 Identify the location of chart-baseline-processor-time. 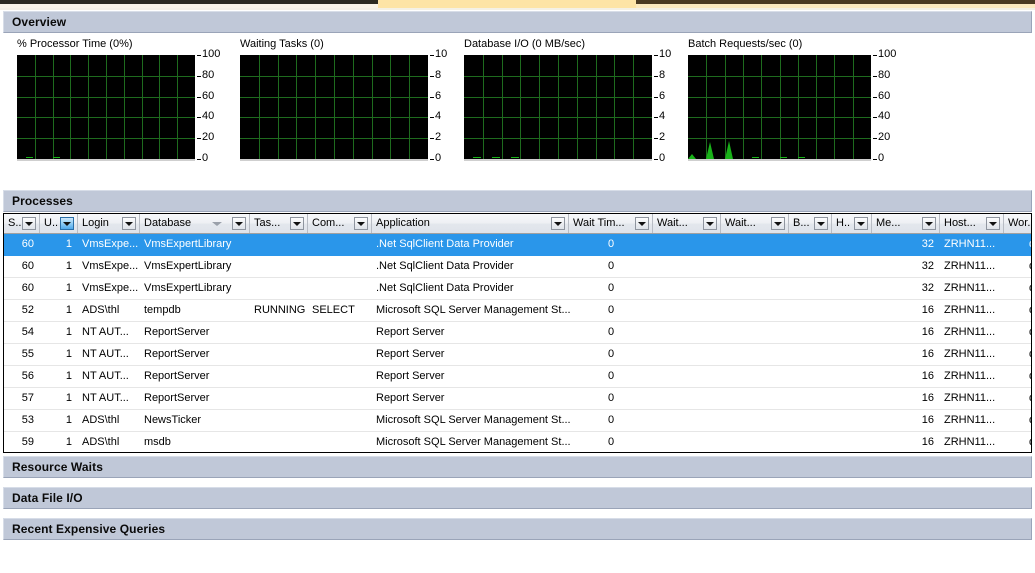
(106, 160).